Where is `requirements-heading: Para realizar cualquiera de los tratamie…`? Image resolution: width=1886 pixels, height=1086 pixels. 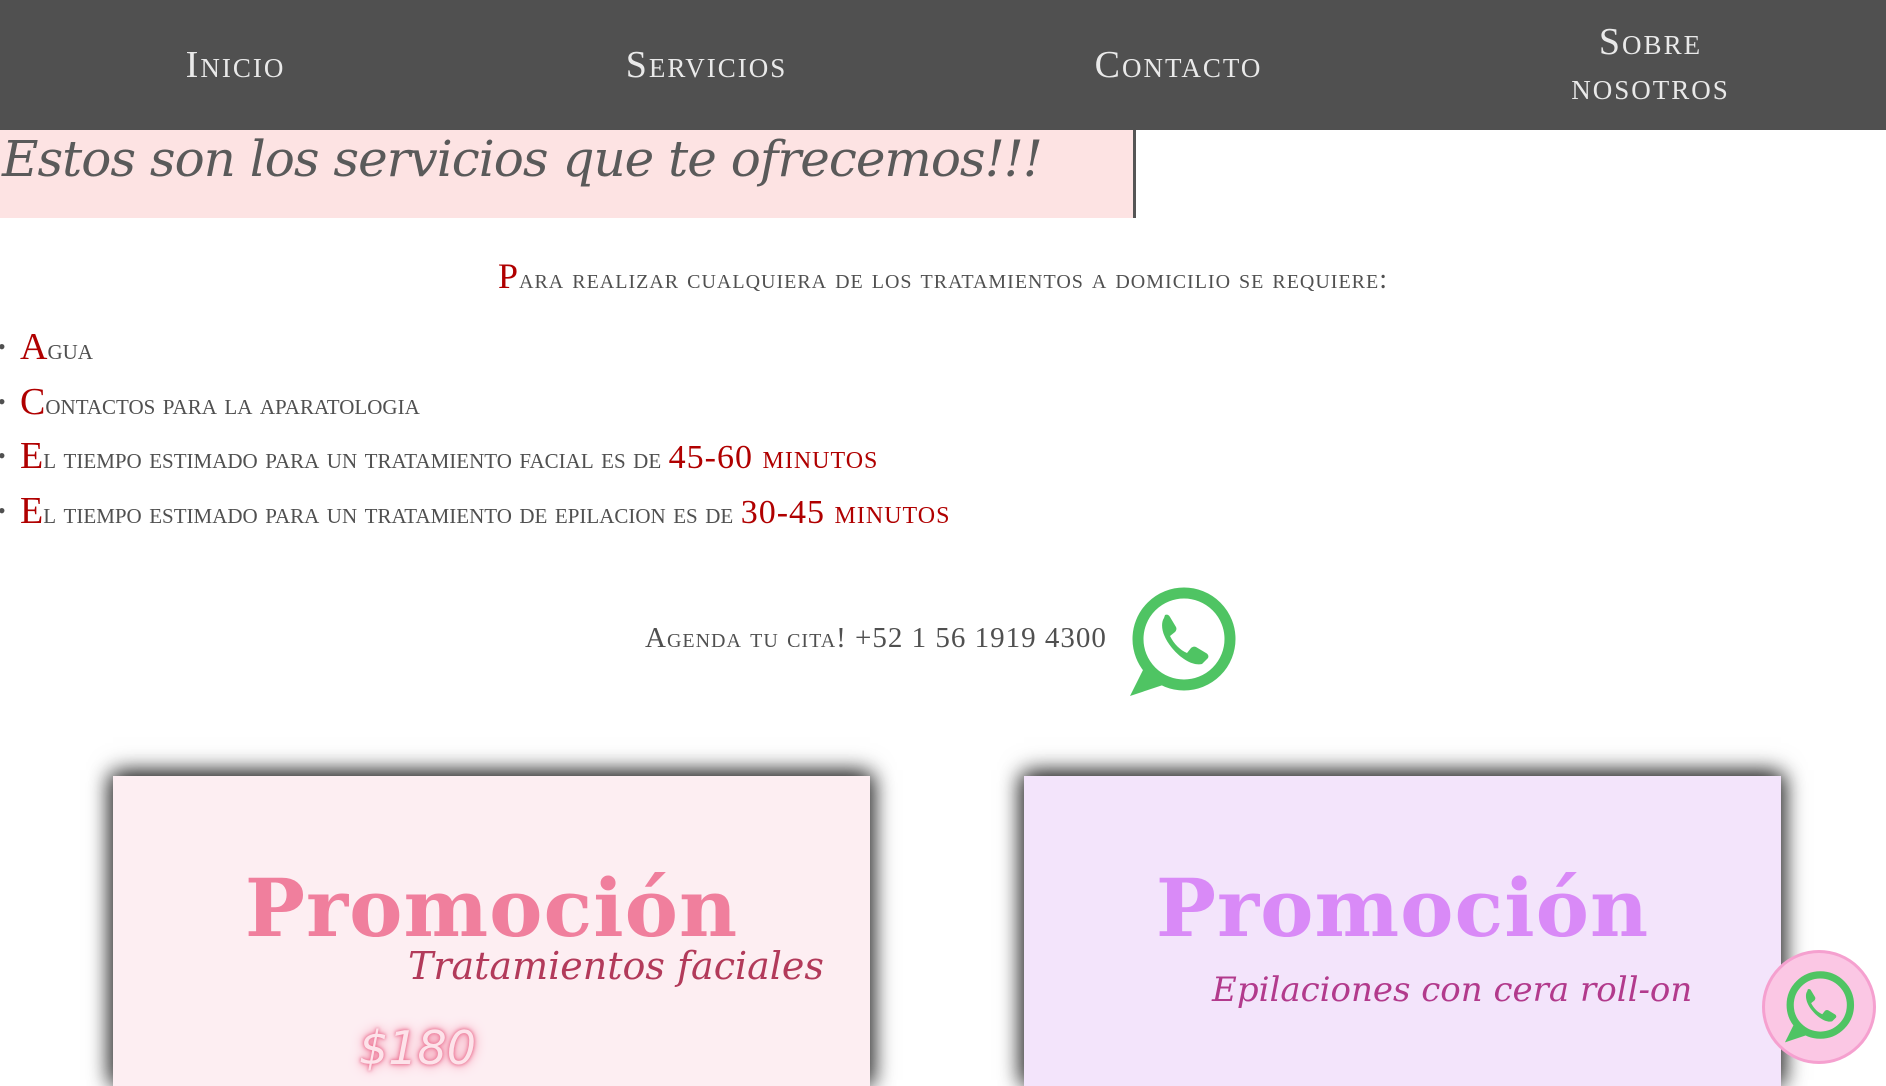
requirements-heading: Para realizar cualquiera de los tratamie… is located at coordinates (943, 276).